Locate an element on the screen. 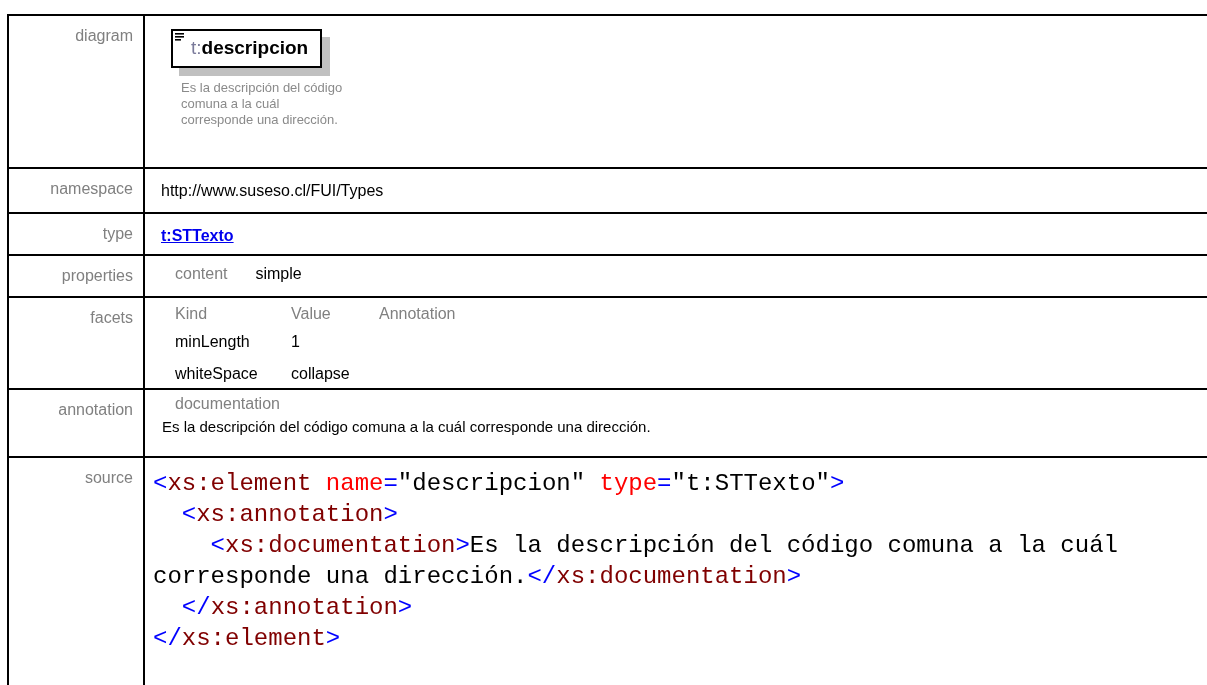  row-label: namespace is located at coordinates (91, 188).